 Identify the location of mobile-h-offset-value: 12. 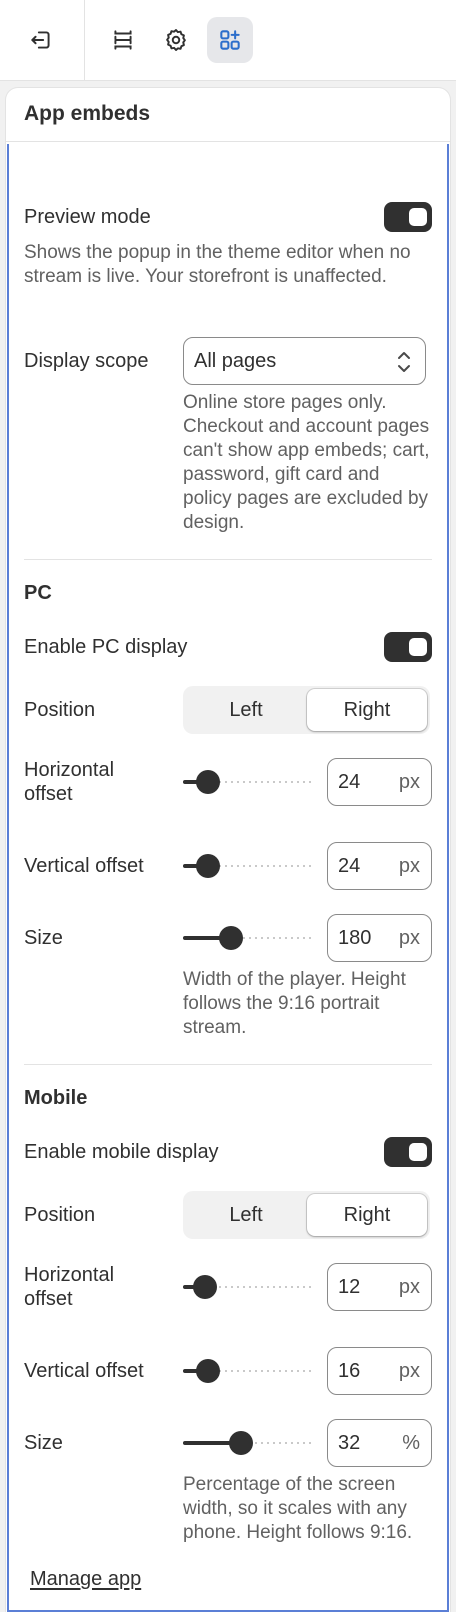
(349, 1287).